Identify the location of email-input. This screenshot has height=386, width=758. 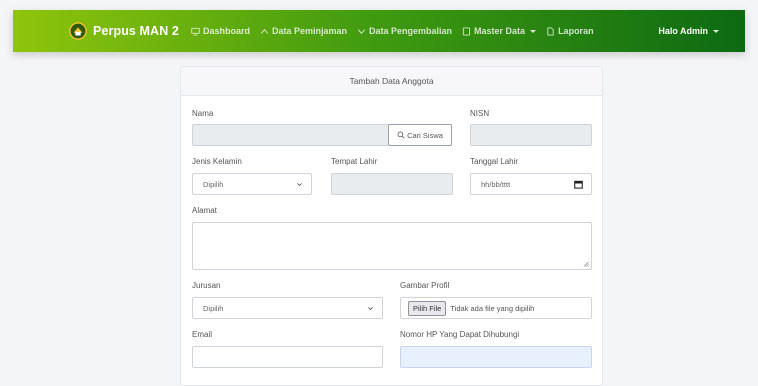
(287, 357).